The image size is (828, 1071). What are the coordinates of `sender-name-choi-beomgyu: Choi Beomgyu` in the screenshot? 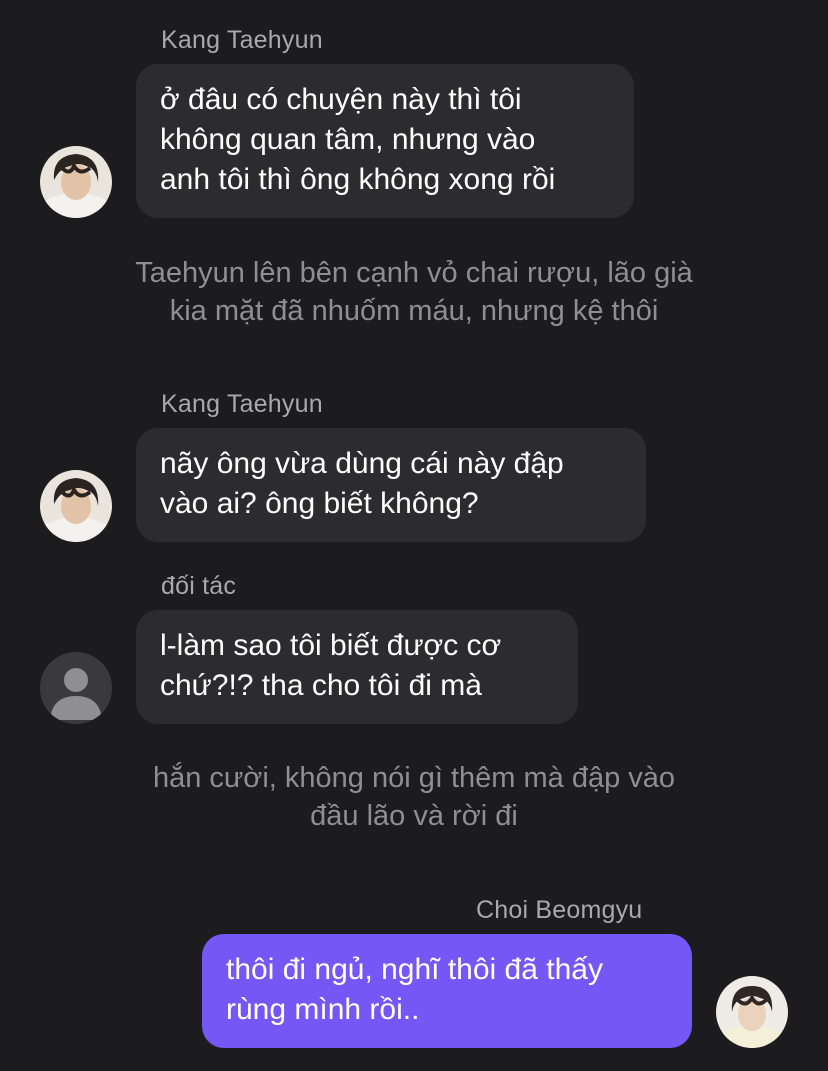 It's located at (559, 910).